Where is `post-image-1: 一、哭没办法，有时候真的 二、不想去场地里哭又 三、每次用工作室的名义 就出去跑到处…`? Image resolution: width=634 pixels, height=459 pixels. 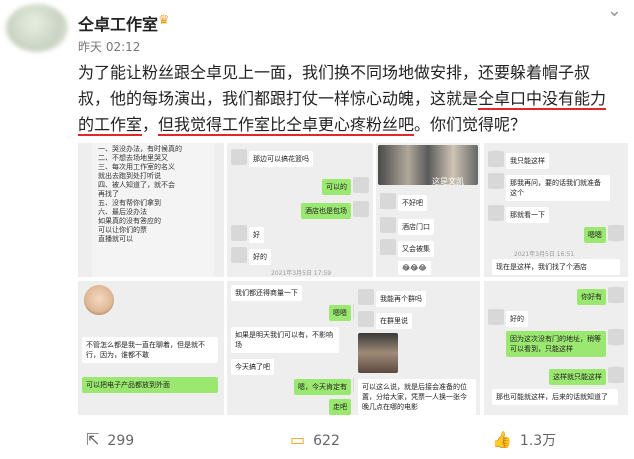 post-image-1: 一、哭没办法，有时候真的 二、不想去场地里哭又 三、每次用工作室的名义 就出去跑到处… is located at coordinates (151, 210).